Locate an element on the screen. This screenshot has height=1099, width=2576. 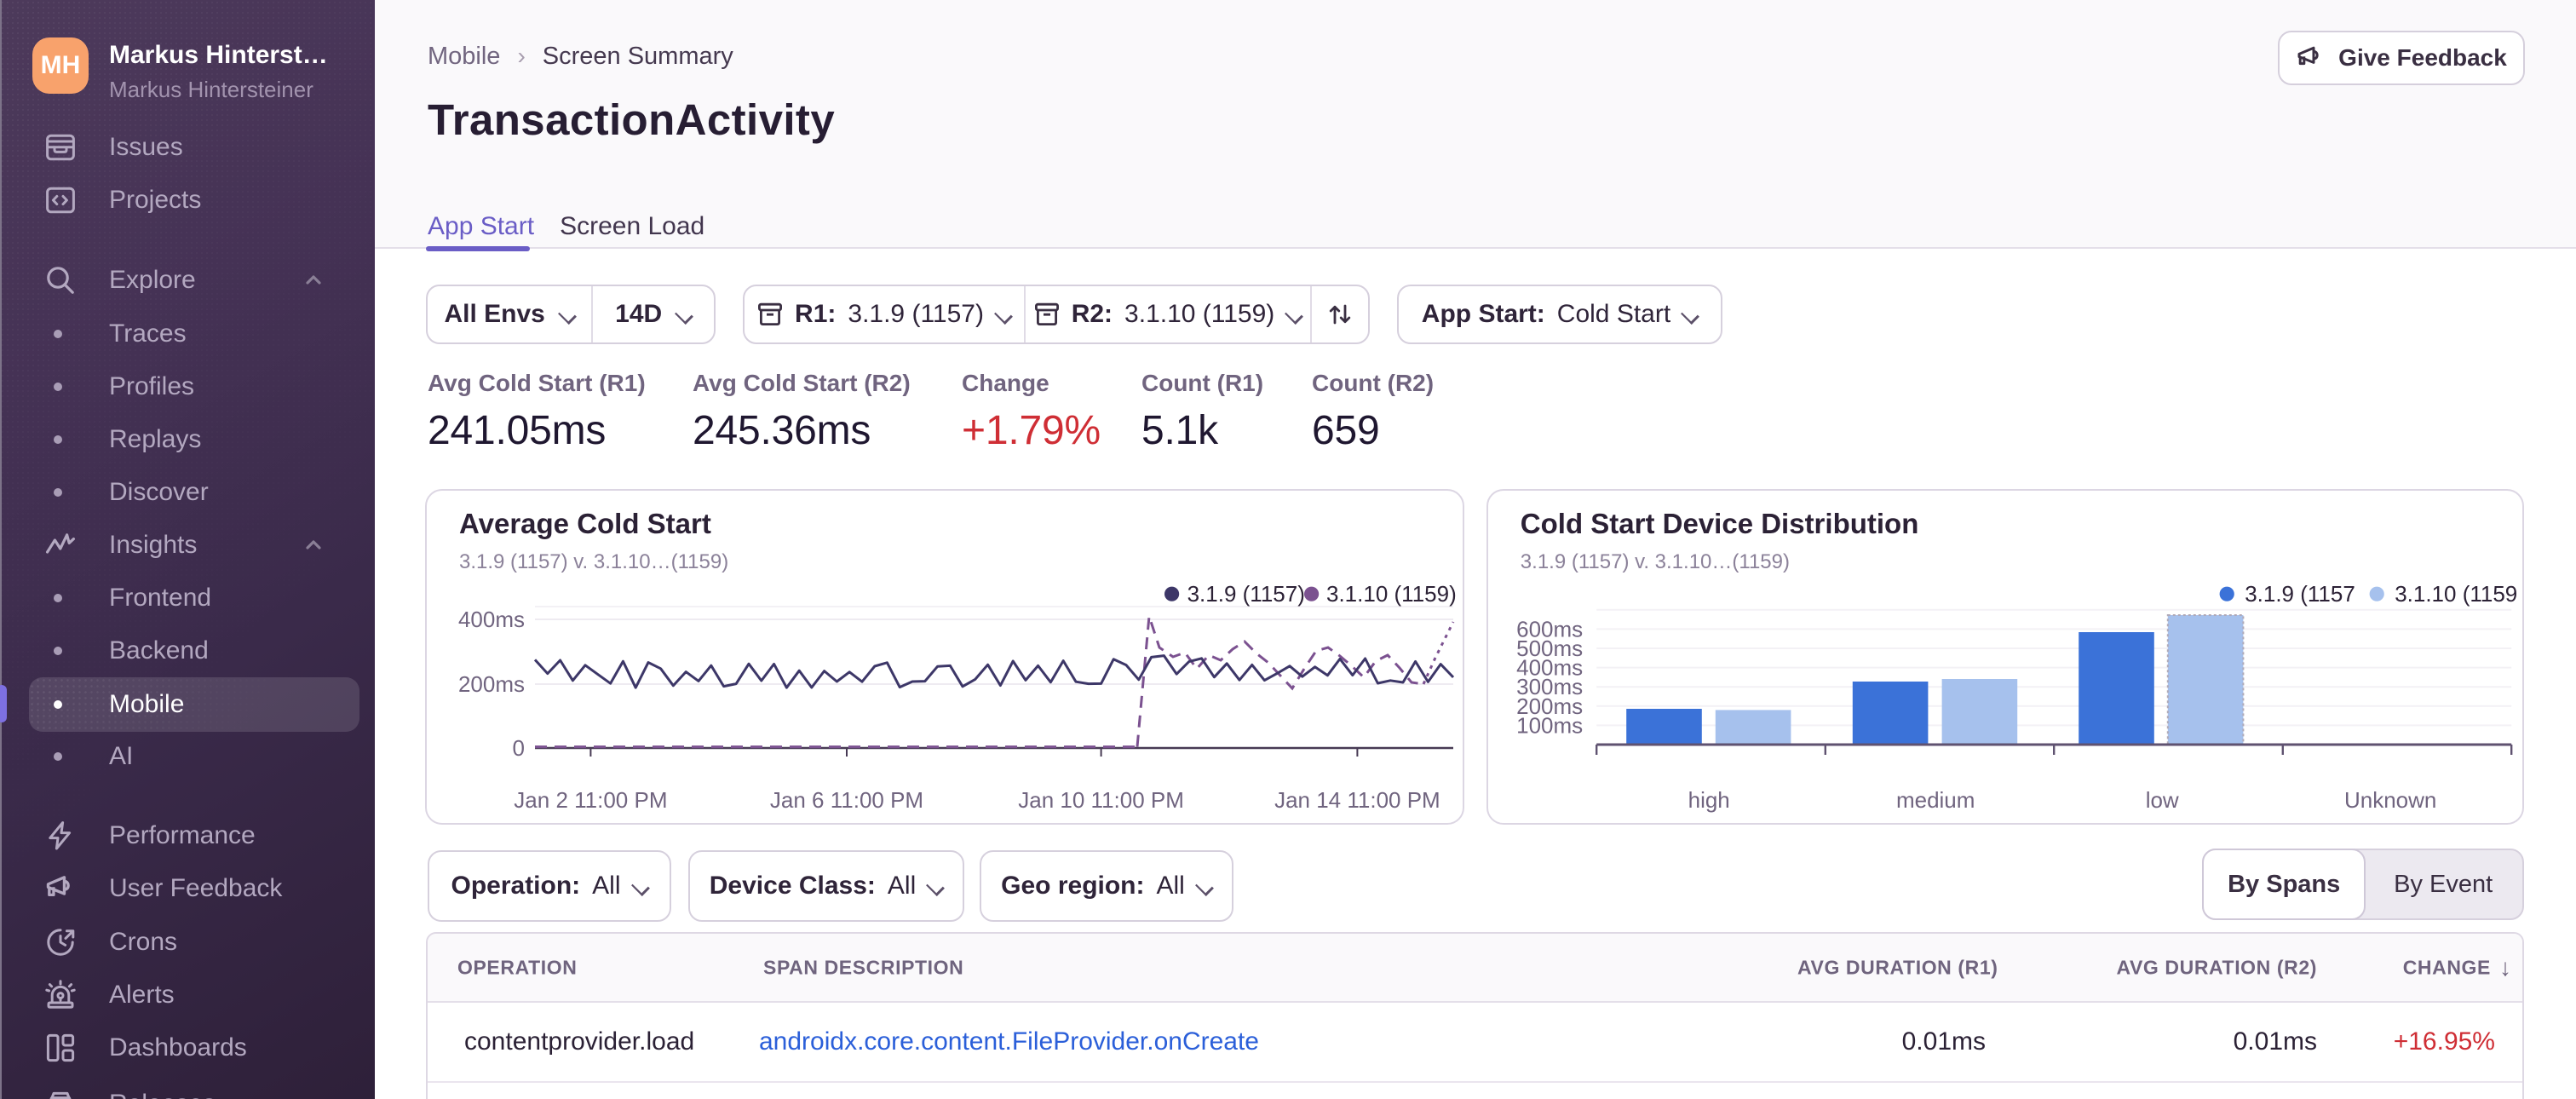
svg-text: Unknown is located at coordinates (2390, 800).